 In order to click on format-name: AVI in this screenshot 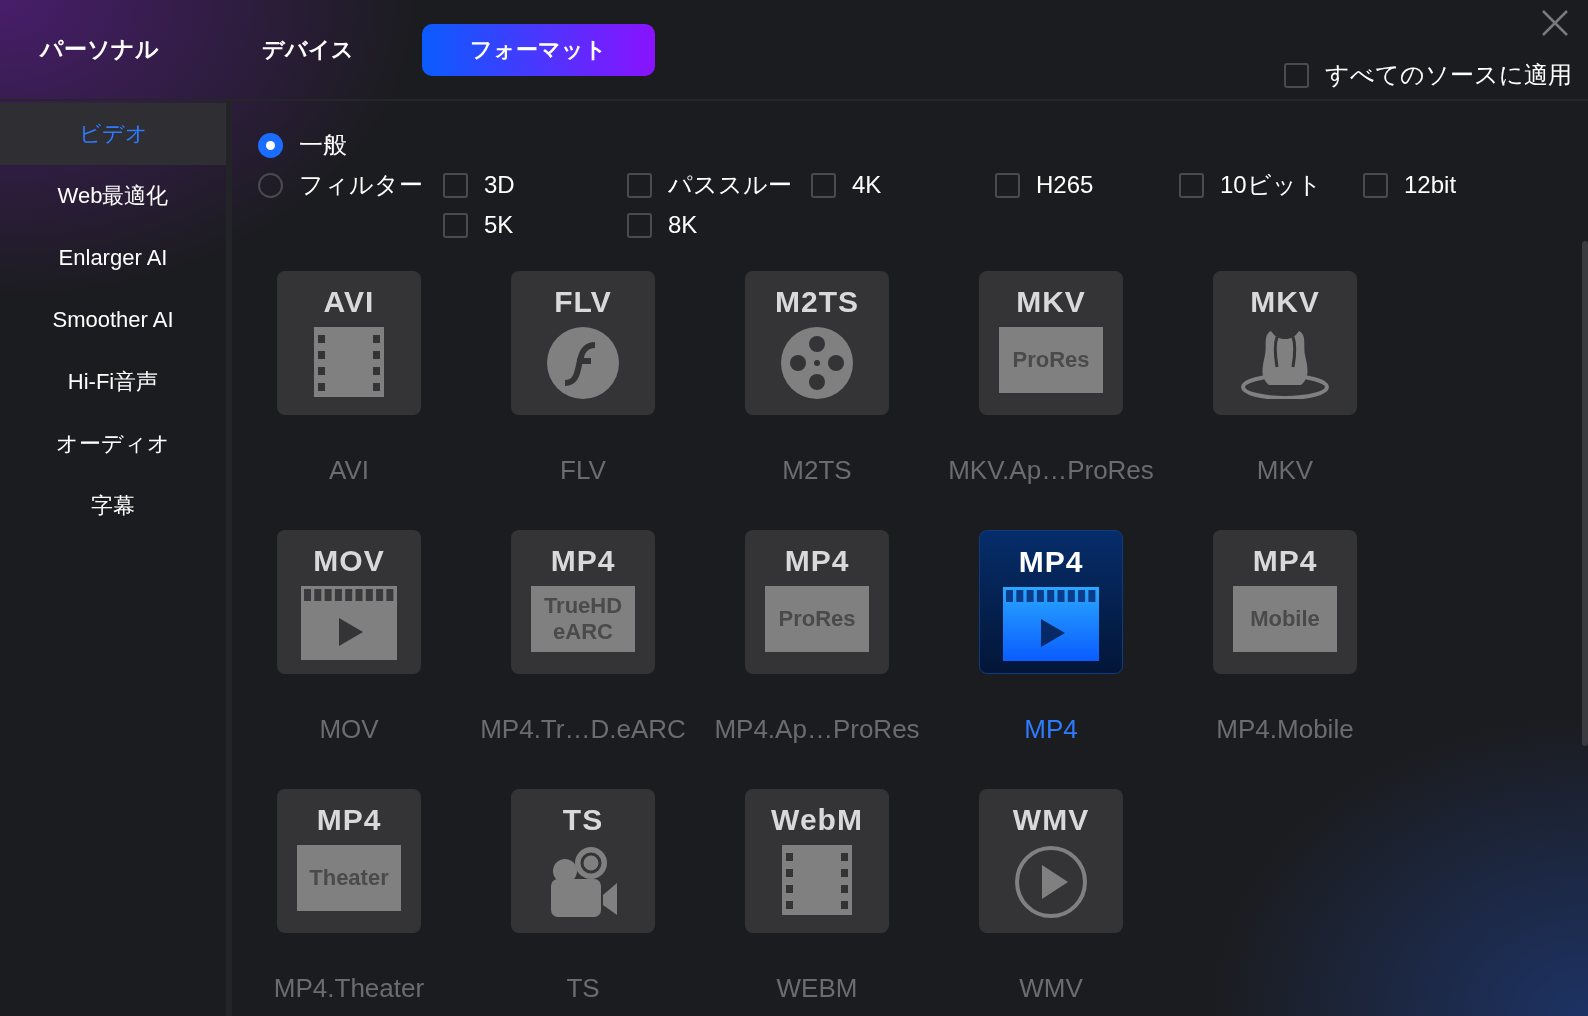, I will do `click(349, 302)`.